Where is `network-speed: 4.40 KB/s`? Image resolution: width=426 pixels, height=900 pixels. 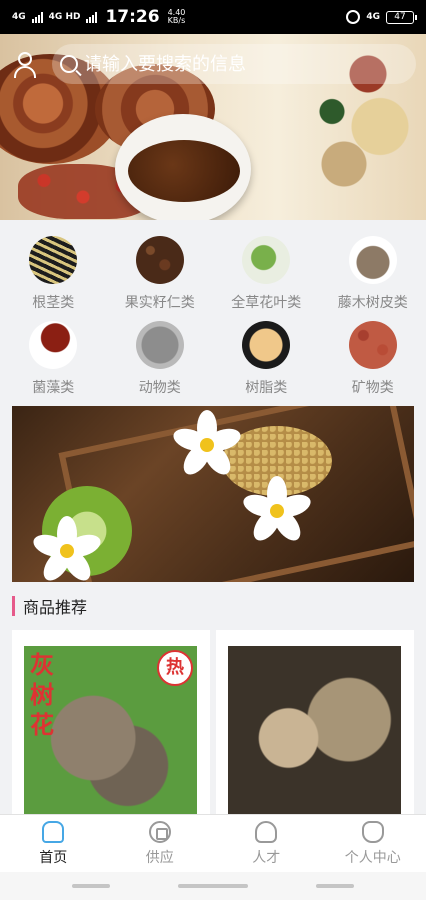 network-speed: 4.40 KB/s is located at coordinates (177, 17).